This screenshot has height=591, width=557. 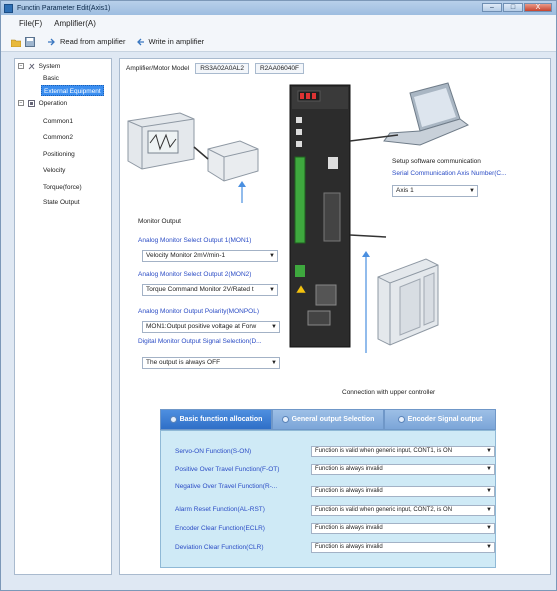 I want to click on motor-model-value: R2AA06040F, so click(x=279, y=68).